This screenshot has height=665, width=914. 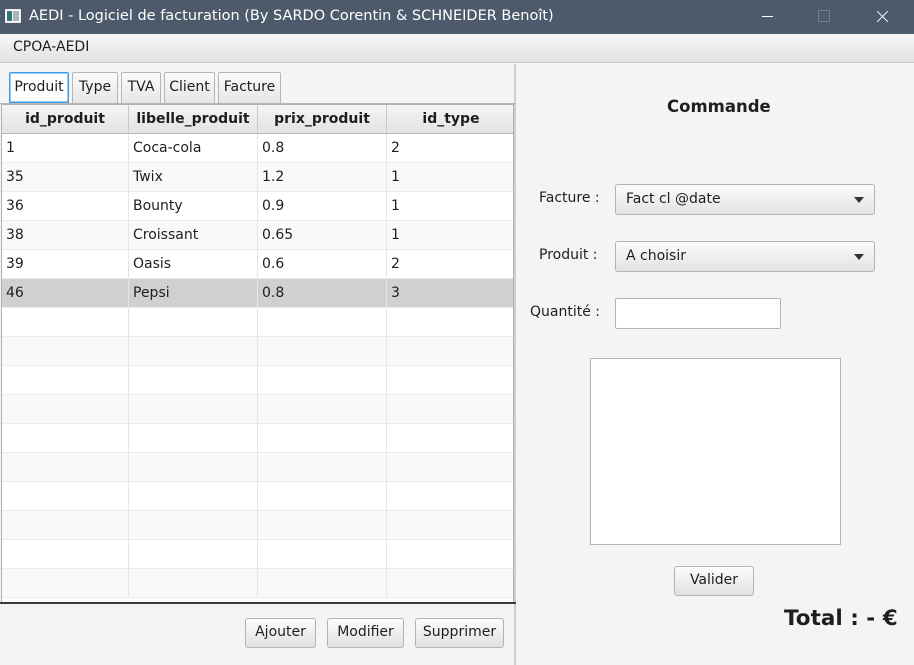 I want to click on close-icon, so click(x=881, y=17).